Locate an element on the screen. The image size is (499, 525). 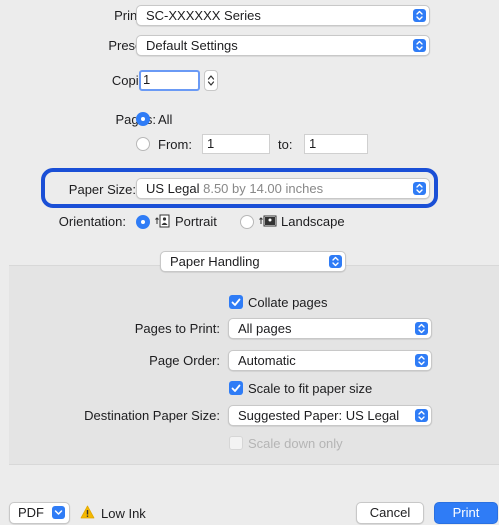
section-selector-popup: Paper Handling is located at coordinates (253, 261).